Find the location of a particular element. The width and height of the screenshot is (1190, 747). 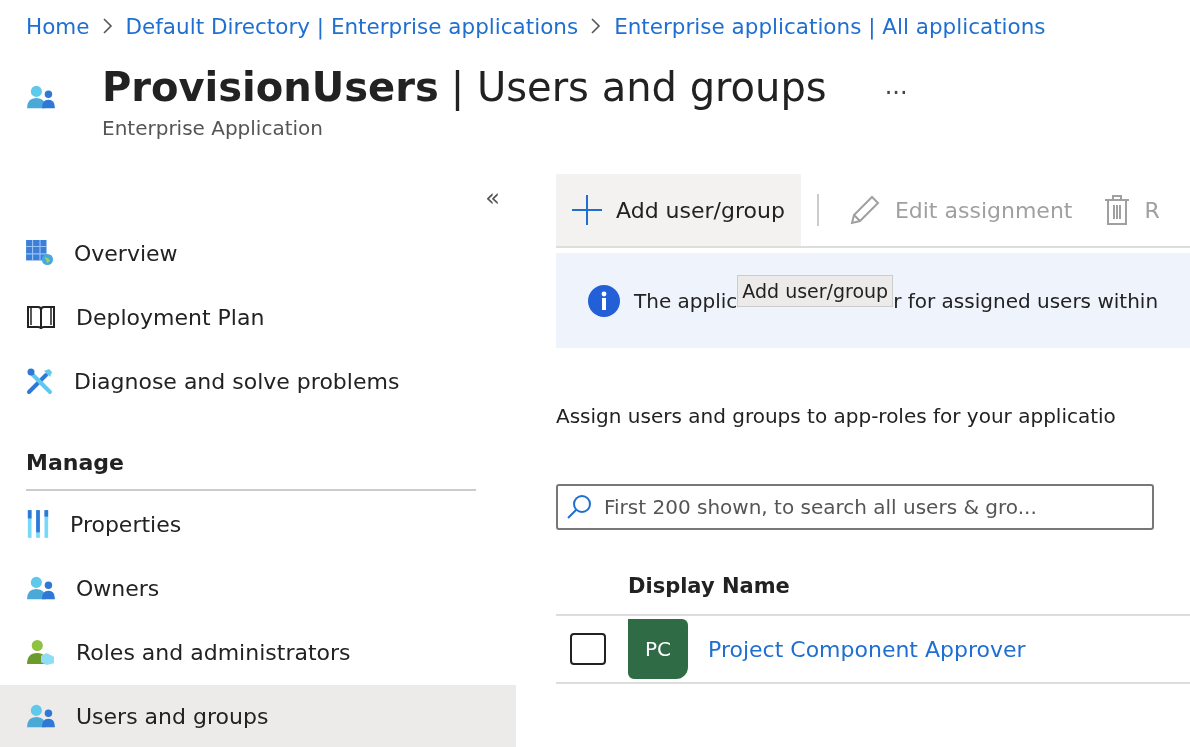

info-text: The applic is located at coordinates (686, 300).